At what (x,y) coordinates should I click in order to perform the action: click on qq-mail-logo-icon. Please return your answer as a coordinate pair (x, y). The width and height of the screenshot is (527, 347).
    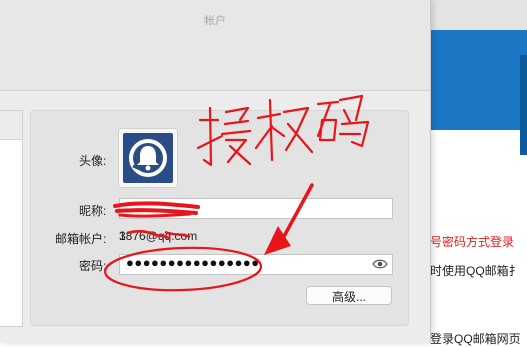
    Looking at the image, I should click on (148, 158).